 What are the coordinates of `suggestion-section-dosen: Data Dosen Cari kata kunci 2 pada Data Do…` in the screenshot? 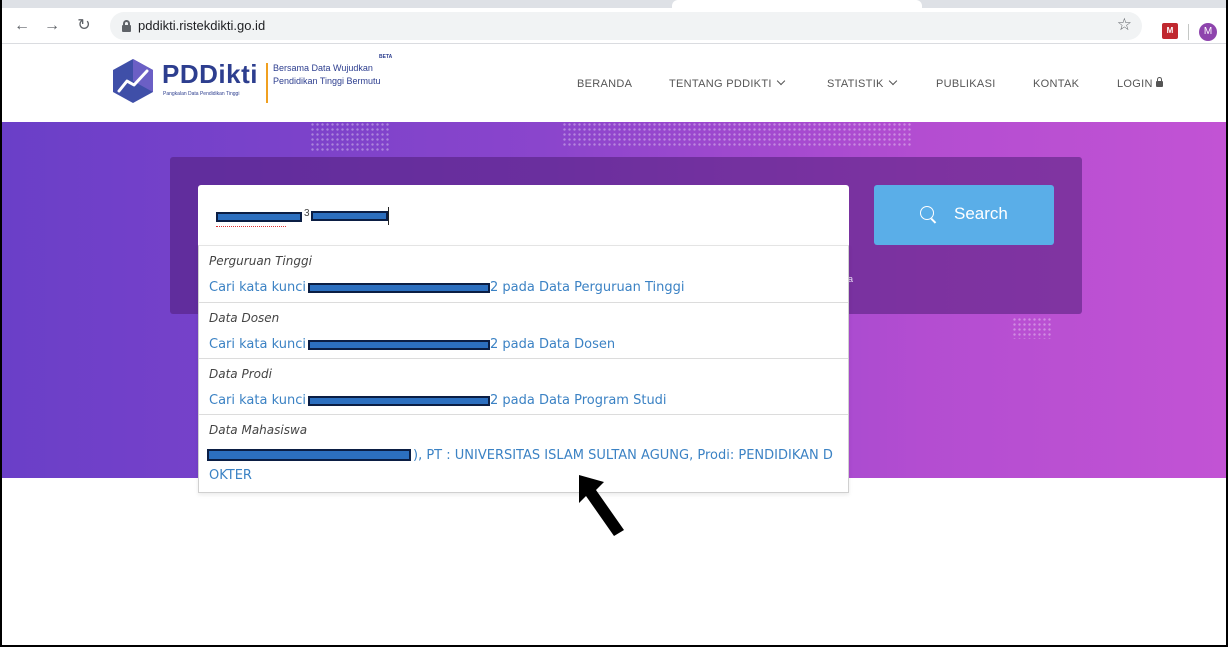 It's located at (523, 331).